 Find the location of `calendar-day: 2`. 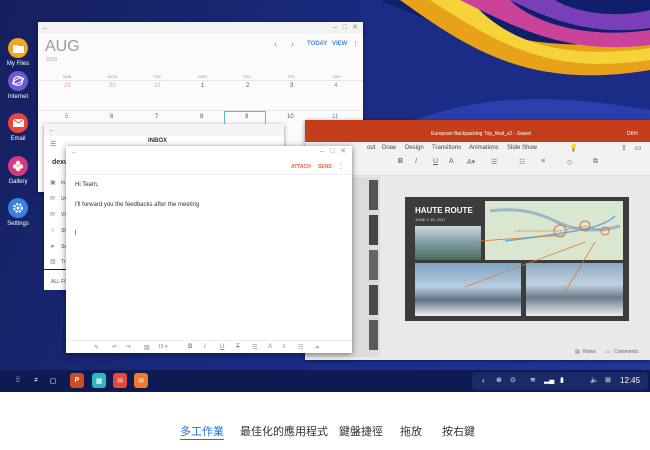

calendar-day: 2 is located at coordinates (247, 86).